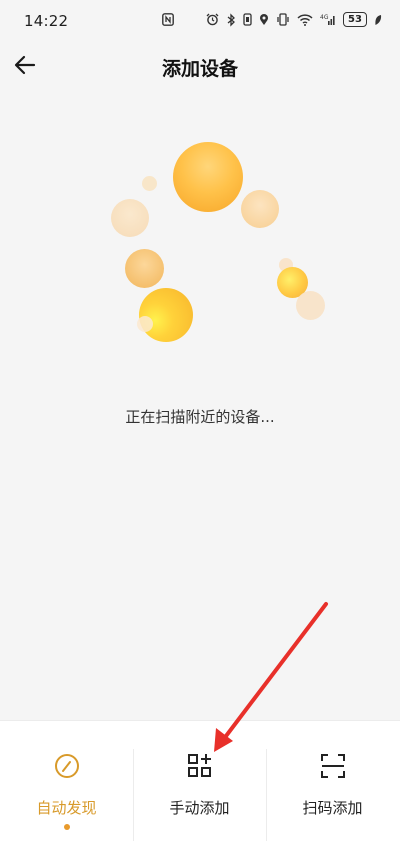  Describe the element at coordinates (46, 21) in the screenshot. I see `status-time: 14:22` at that location.